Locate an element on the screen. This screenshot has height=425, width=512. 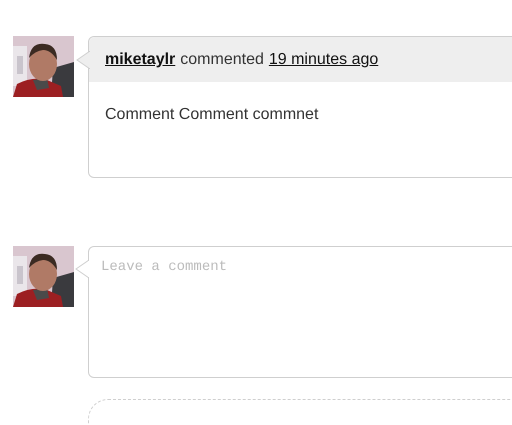
action-text: commented is located at coordinates (222, 60).